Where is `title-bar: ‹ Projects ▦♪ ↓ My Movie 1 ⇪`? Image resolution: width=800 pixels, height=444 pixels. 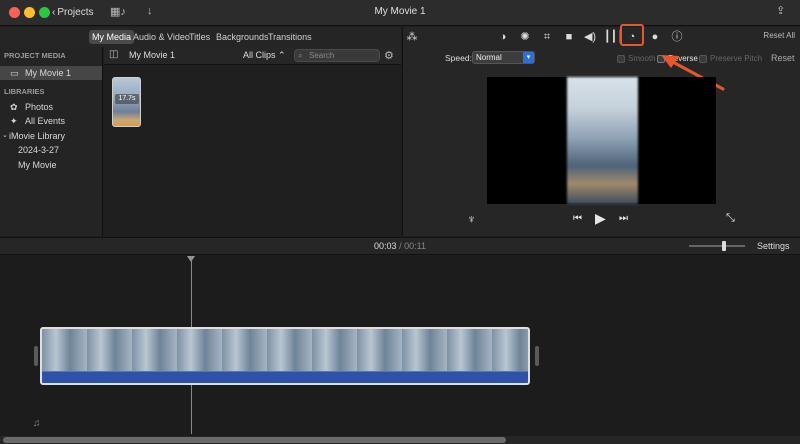
title-bar: ‹ Projects ▦♪ ↓ My Movie 1 ⇪ is located at coordinates (400, 13).